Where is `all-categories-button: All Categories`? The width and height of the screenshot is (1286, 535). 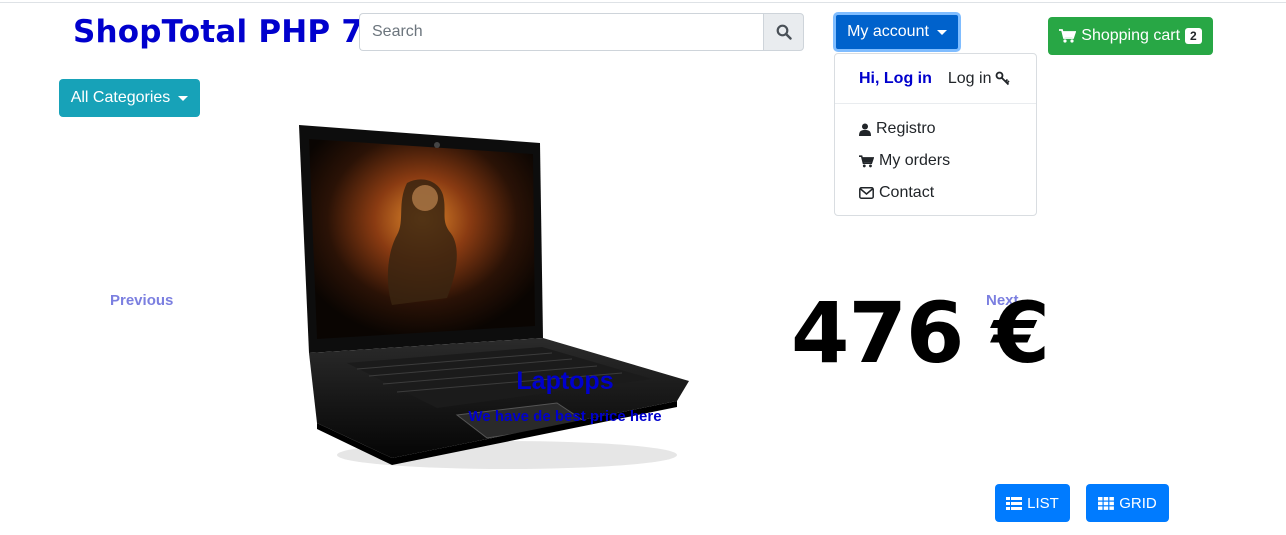 all-categories-button: All Categories is located at coordinates (129, 98).